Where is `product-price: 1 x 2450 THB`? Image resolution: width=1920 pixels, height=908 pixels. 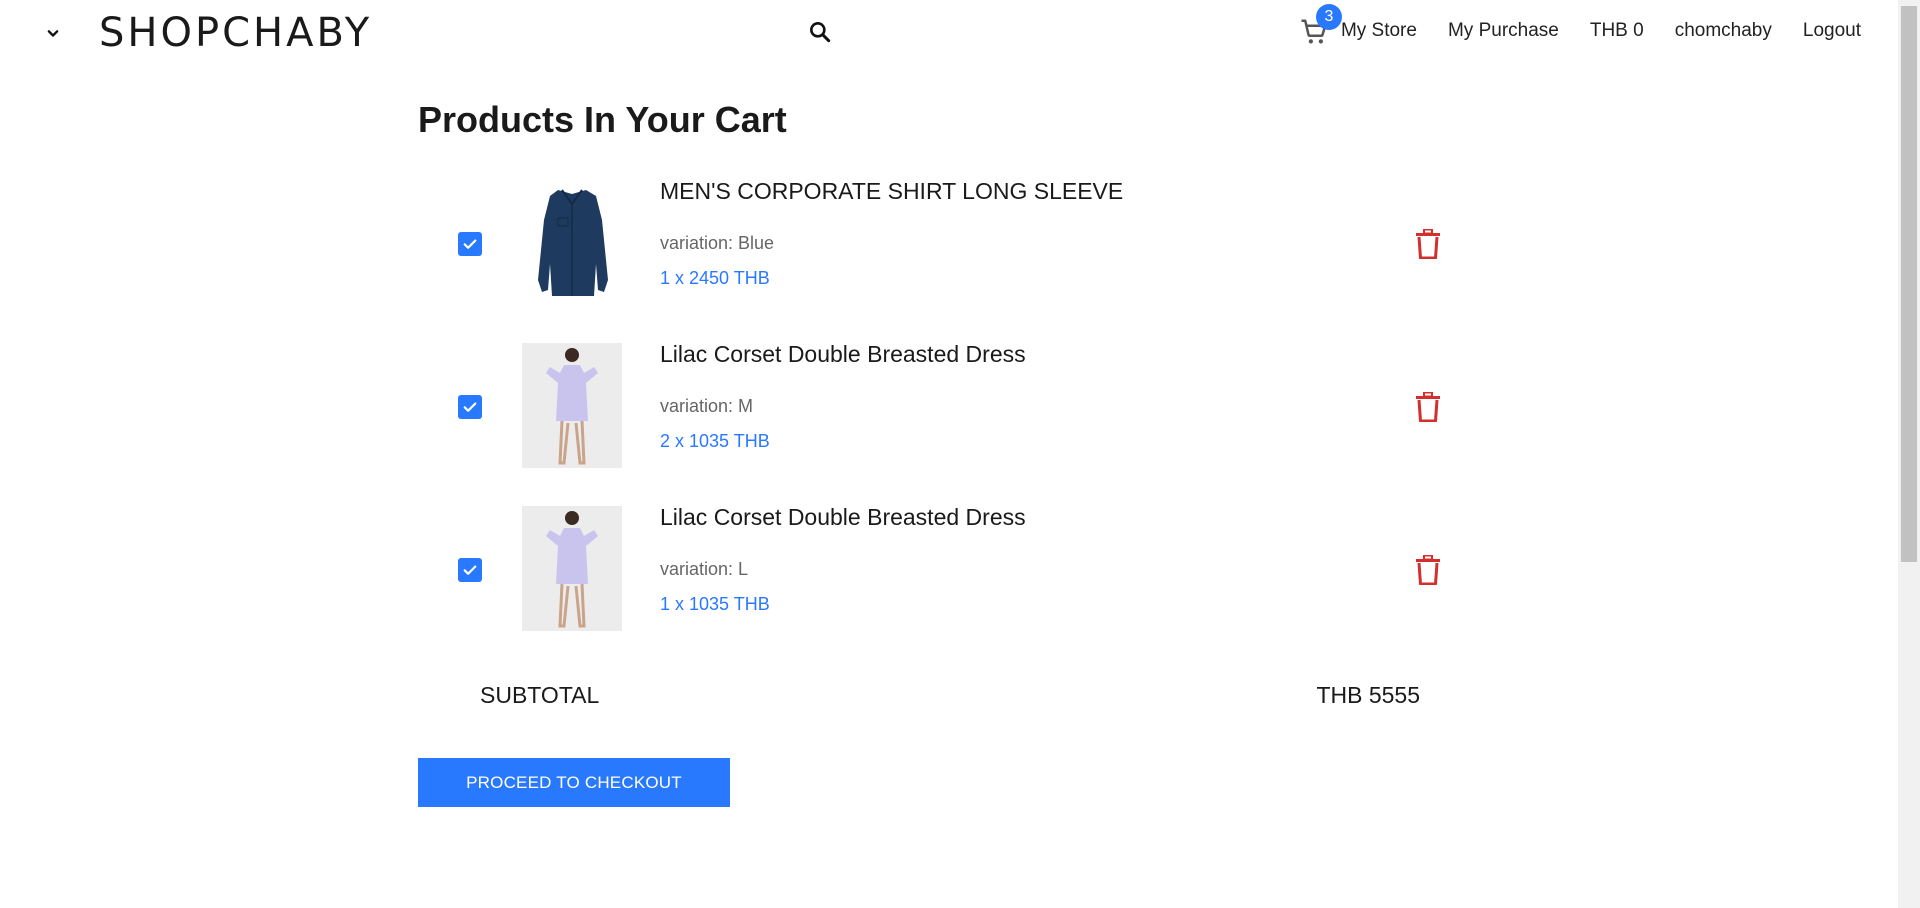 product-price: 1 x 2450 THB is located at coordinates (715, 278).